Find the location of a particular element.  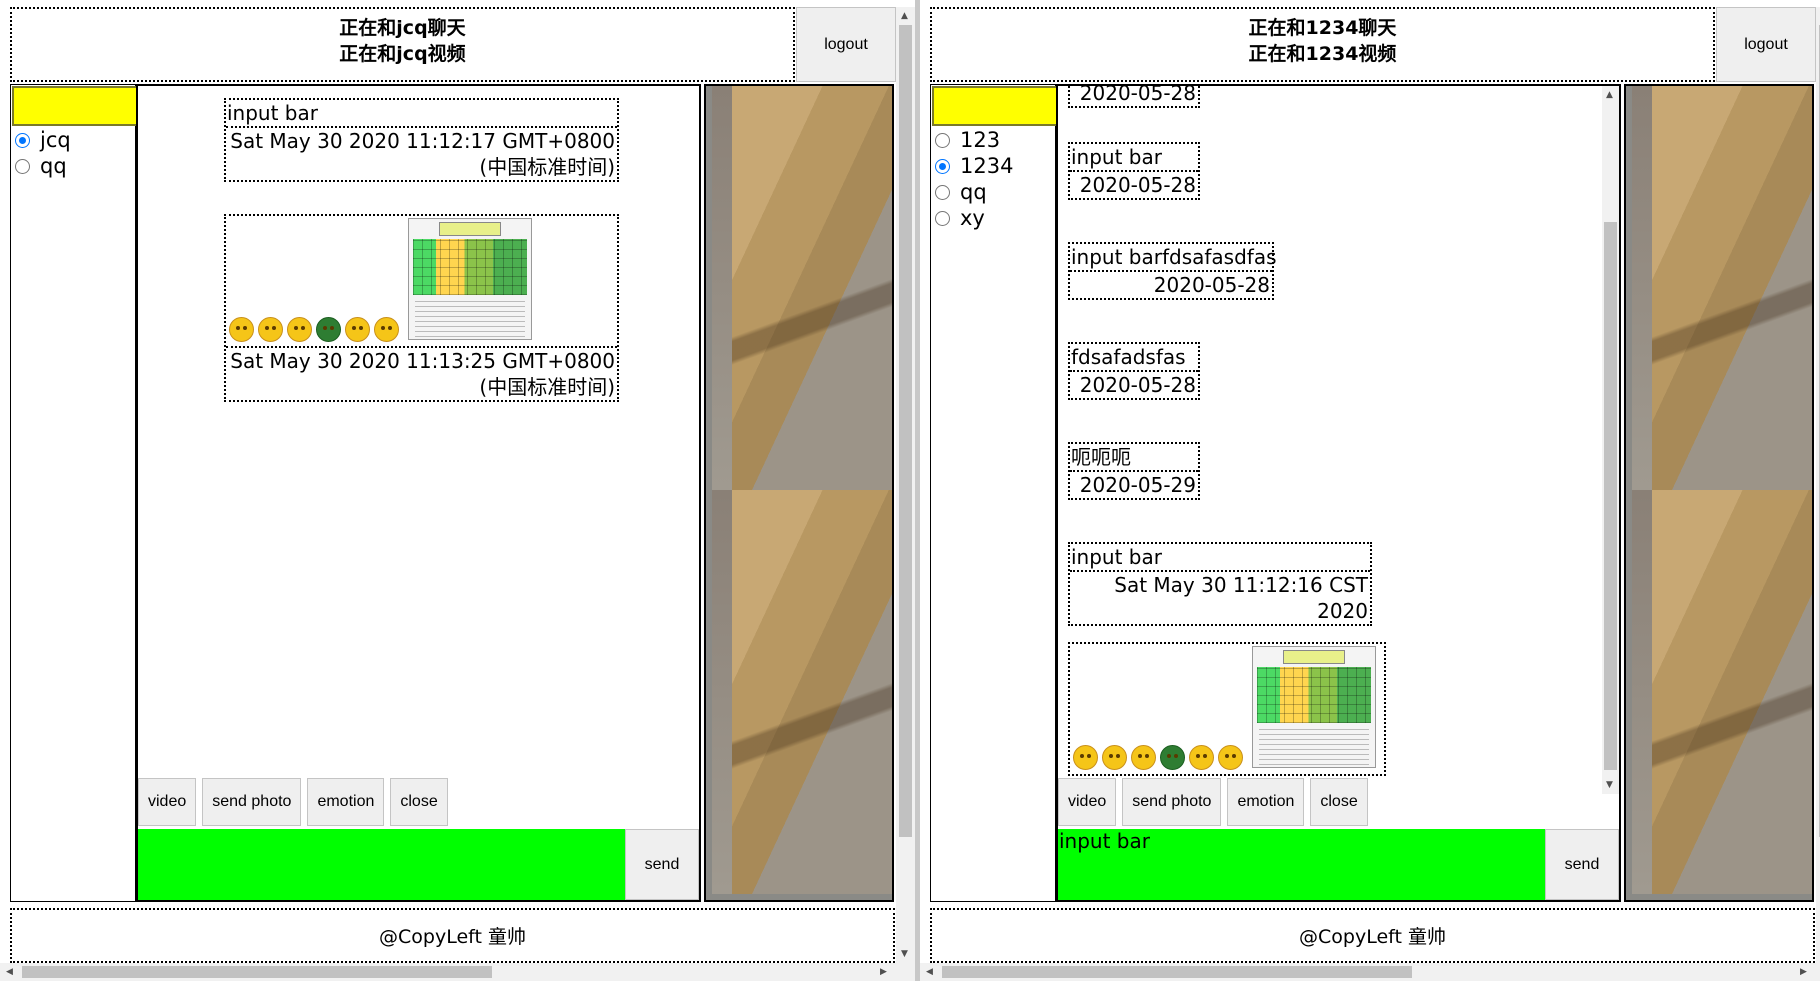

contact-item-1234: 1234 is located at coordinates (974, 166).